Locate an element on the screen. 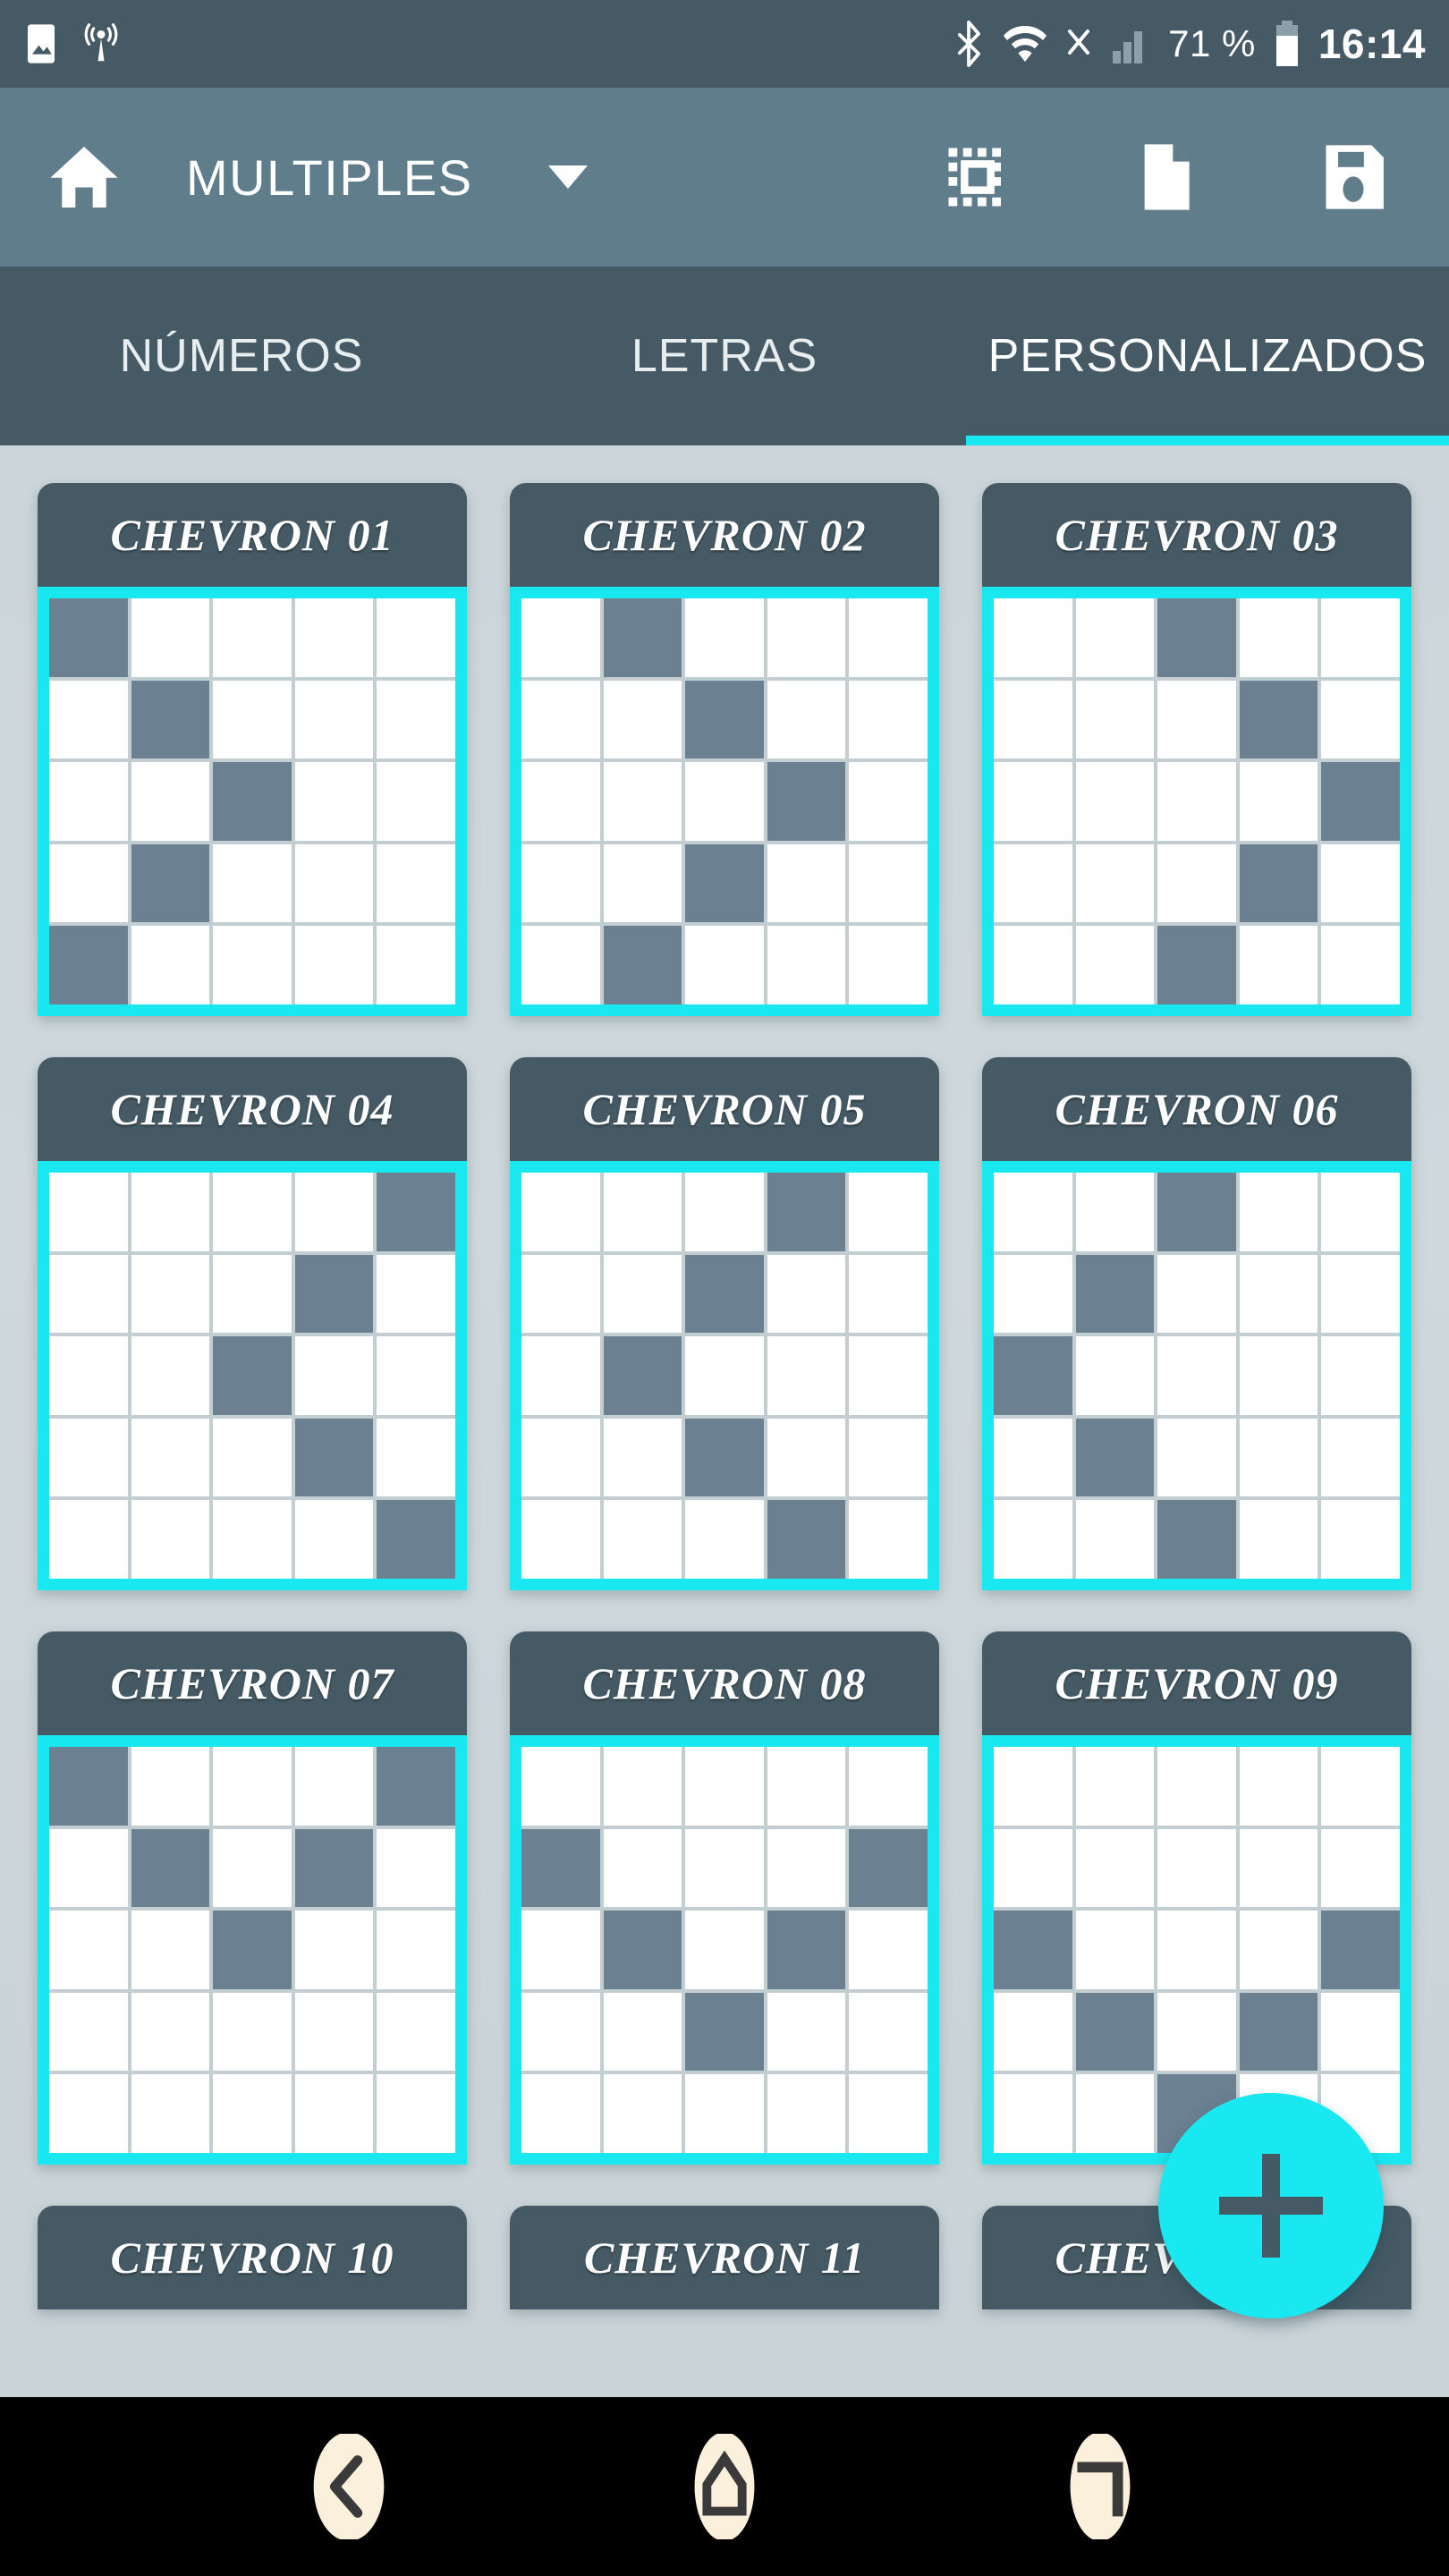 This screenshot has height=2576, width=1449. select-all-button is located at coordinates (977, 177).